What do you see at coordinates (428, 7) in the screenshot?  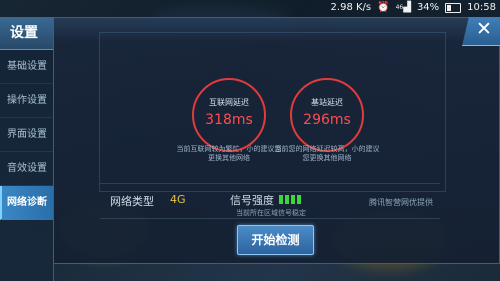 I see `battery-percent: 34%` at bounding box center [428, 7].